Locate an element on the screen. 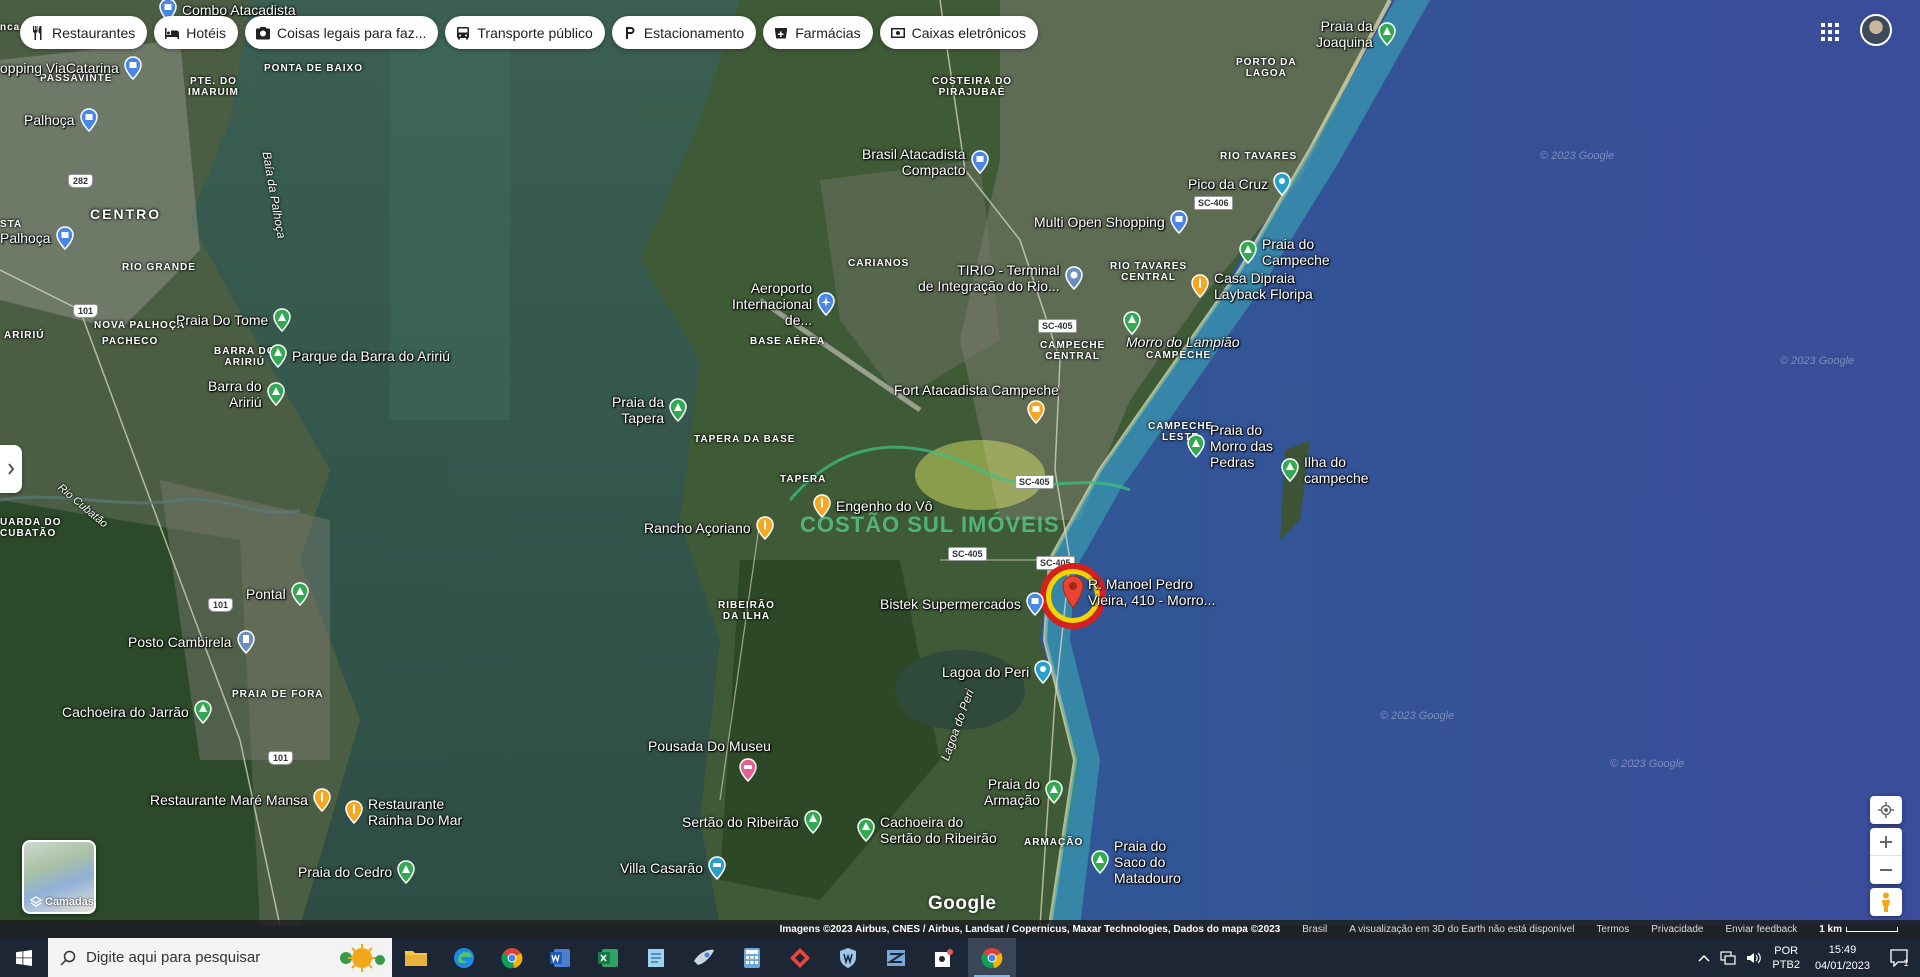 The image size is (1920, 977). tray-overflow-button is located at coordinates (1704, 958).